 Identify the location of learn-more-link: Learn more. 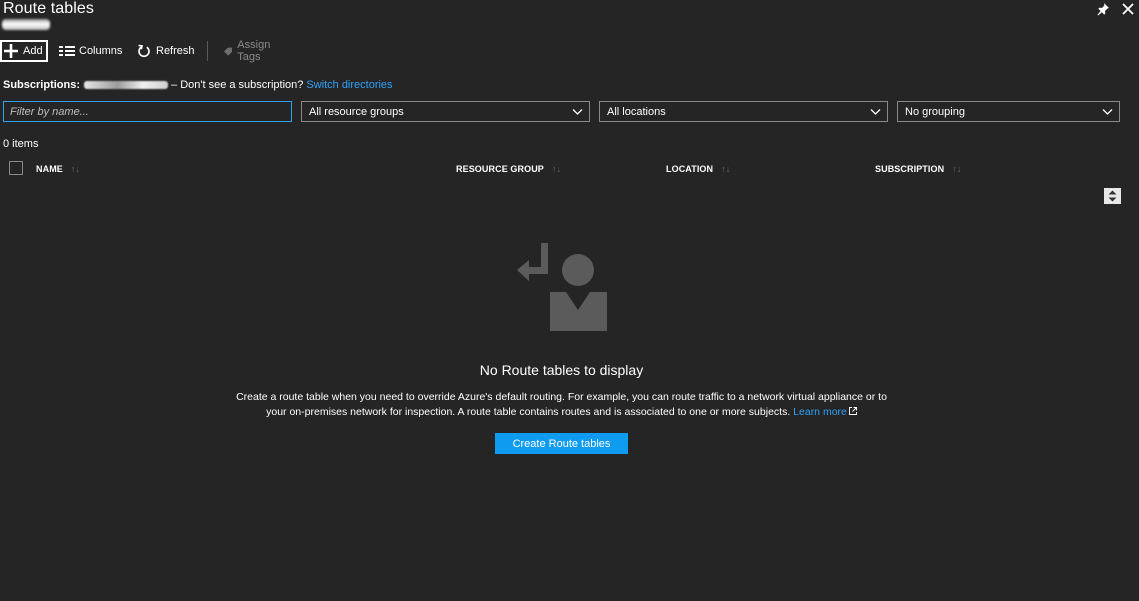
(820, 412).